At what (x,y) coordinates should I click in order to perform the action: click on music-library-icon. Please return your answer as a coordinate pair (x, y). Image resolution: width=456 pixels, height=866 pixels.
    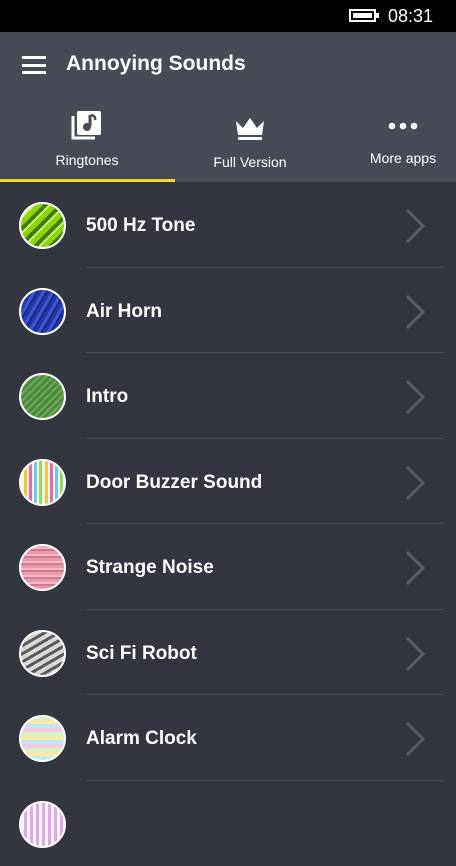
    Looking at the image, I should click on (87, 125).